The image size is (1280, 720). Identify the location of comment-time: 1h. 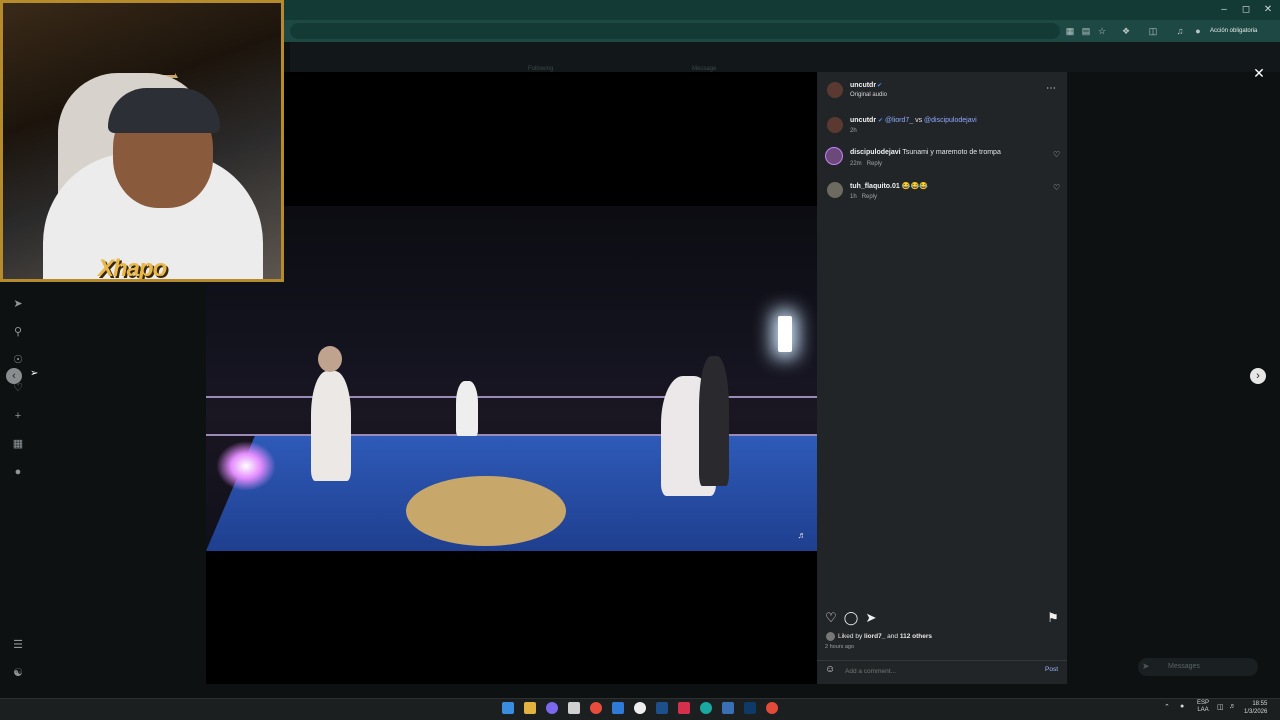
(853, 197).